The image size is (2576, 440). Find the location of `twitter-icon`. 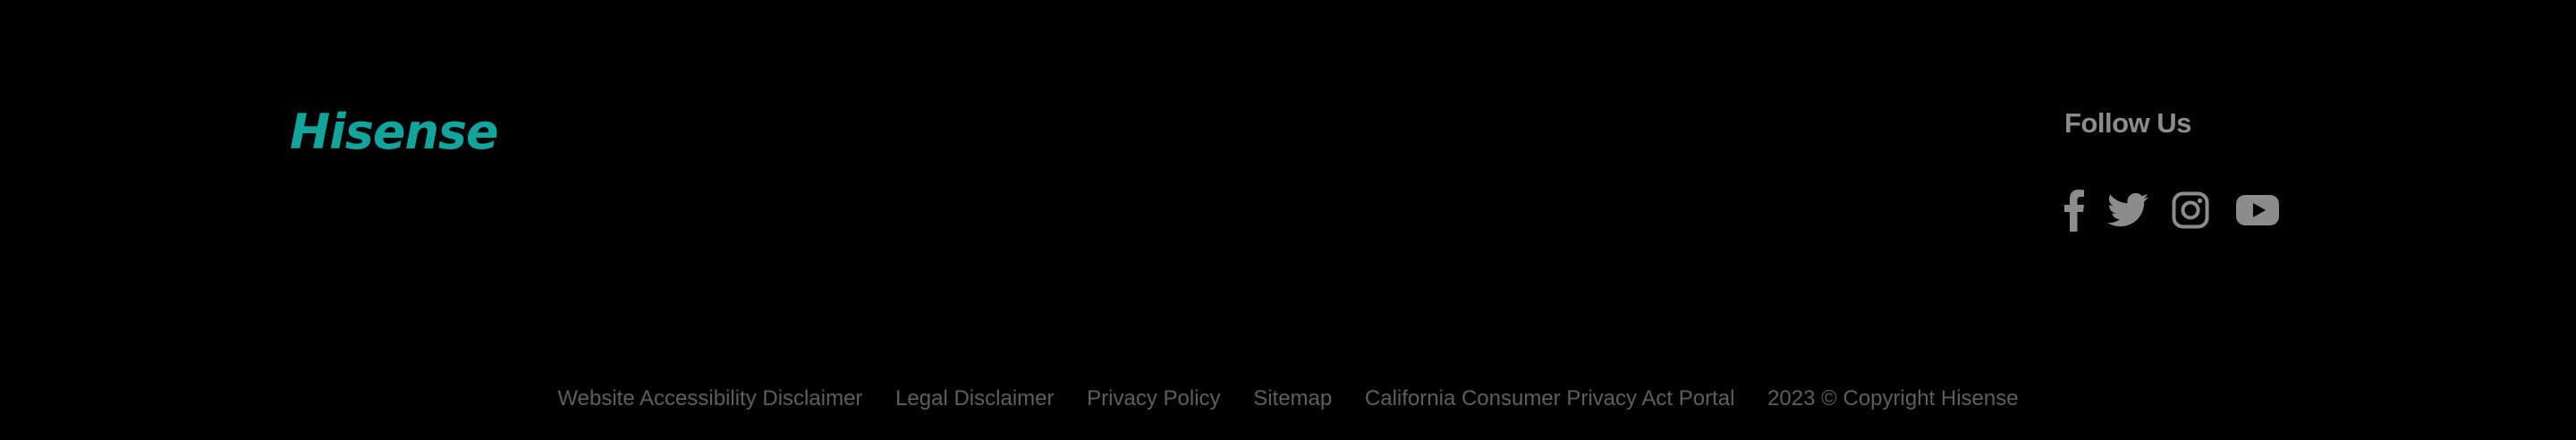

twitter-icon is located at coordinates (2127, 209).